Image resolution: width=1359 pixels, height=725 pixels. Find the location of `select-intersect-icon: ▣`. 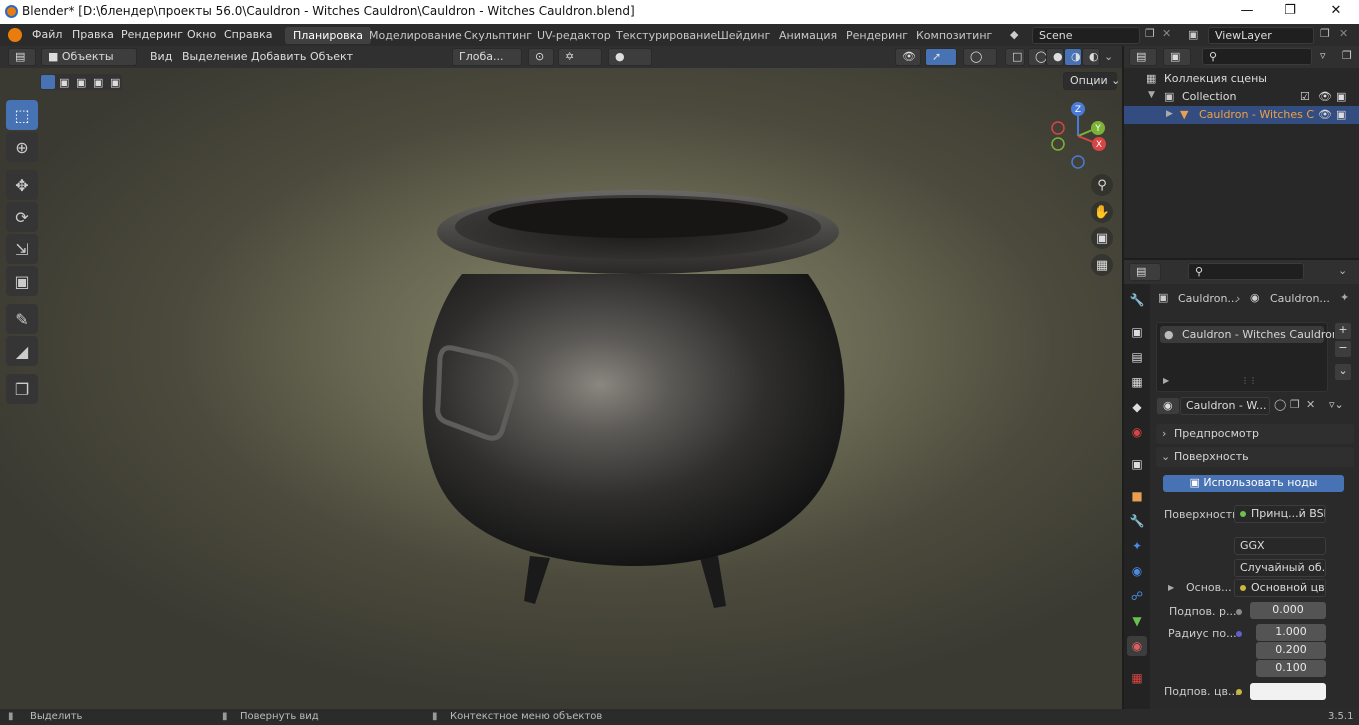

select-intersect-icon: ▣ is located at coordinates (115, 82).